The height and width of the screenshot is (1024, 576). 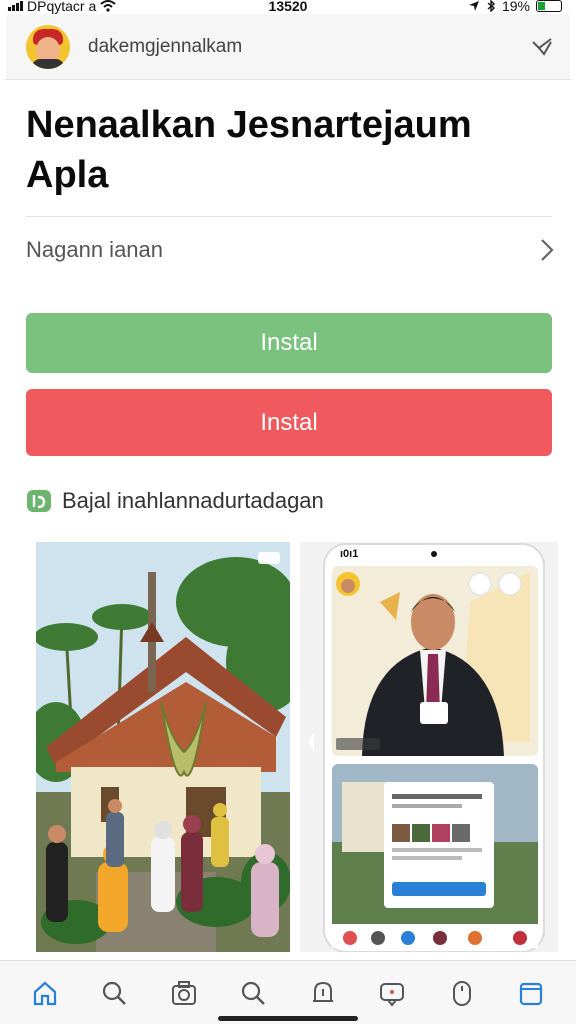 I want to click on window-icon, so click(x=531, y=993).